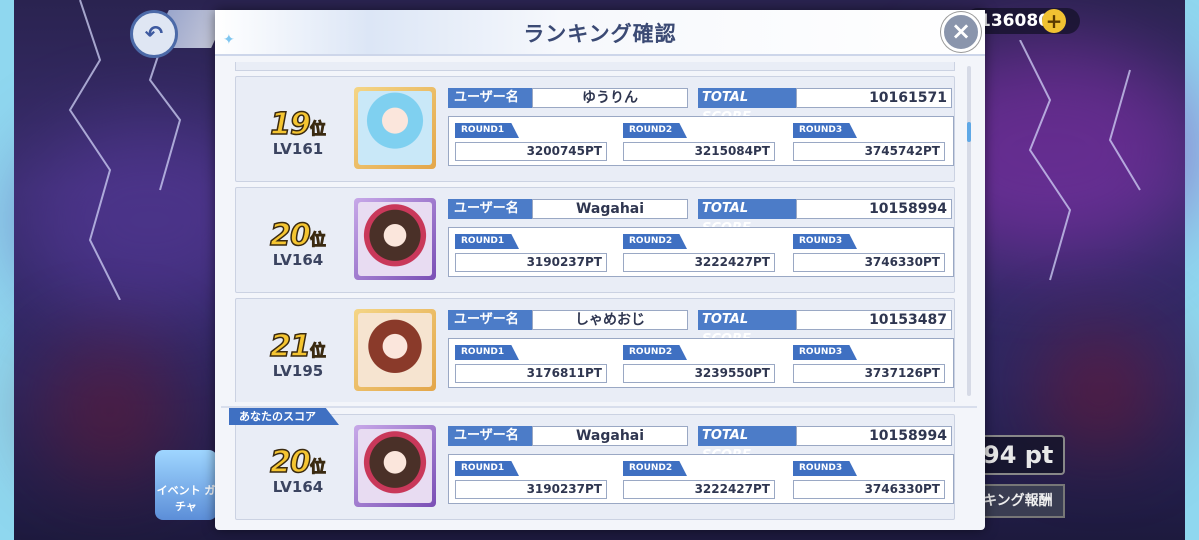  I want to click on back-button: ↶, so click(154, 34).